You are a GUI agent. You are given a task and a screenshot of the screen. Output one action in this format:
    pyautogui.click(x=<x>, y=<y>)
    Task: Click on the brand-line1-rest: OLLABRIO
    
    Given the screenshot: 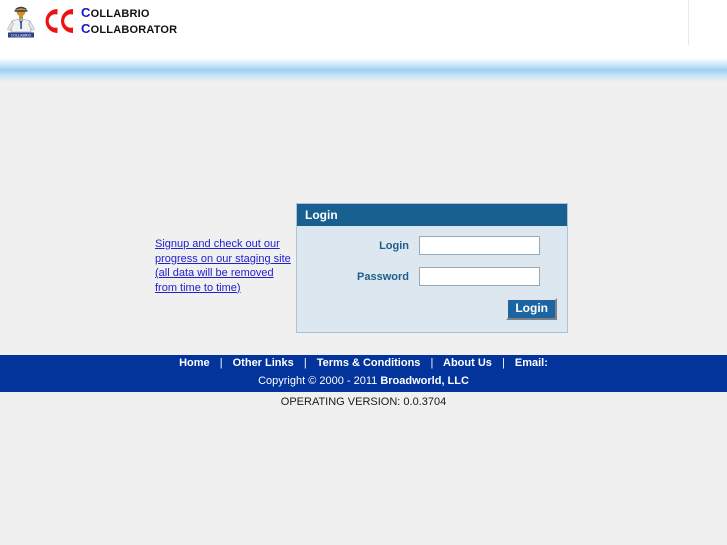 What is the action you would take?
    pyautogui.click(x=120, y=14)
    